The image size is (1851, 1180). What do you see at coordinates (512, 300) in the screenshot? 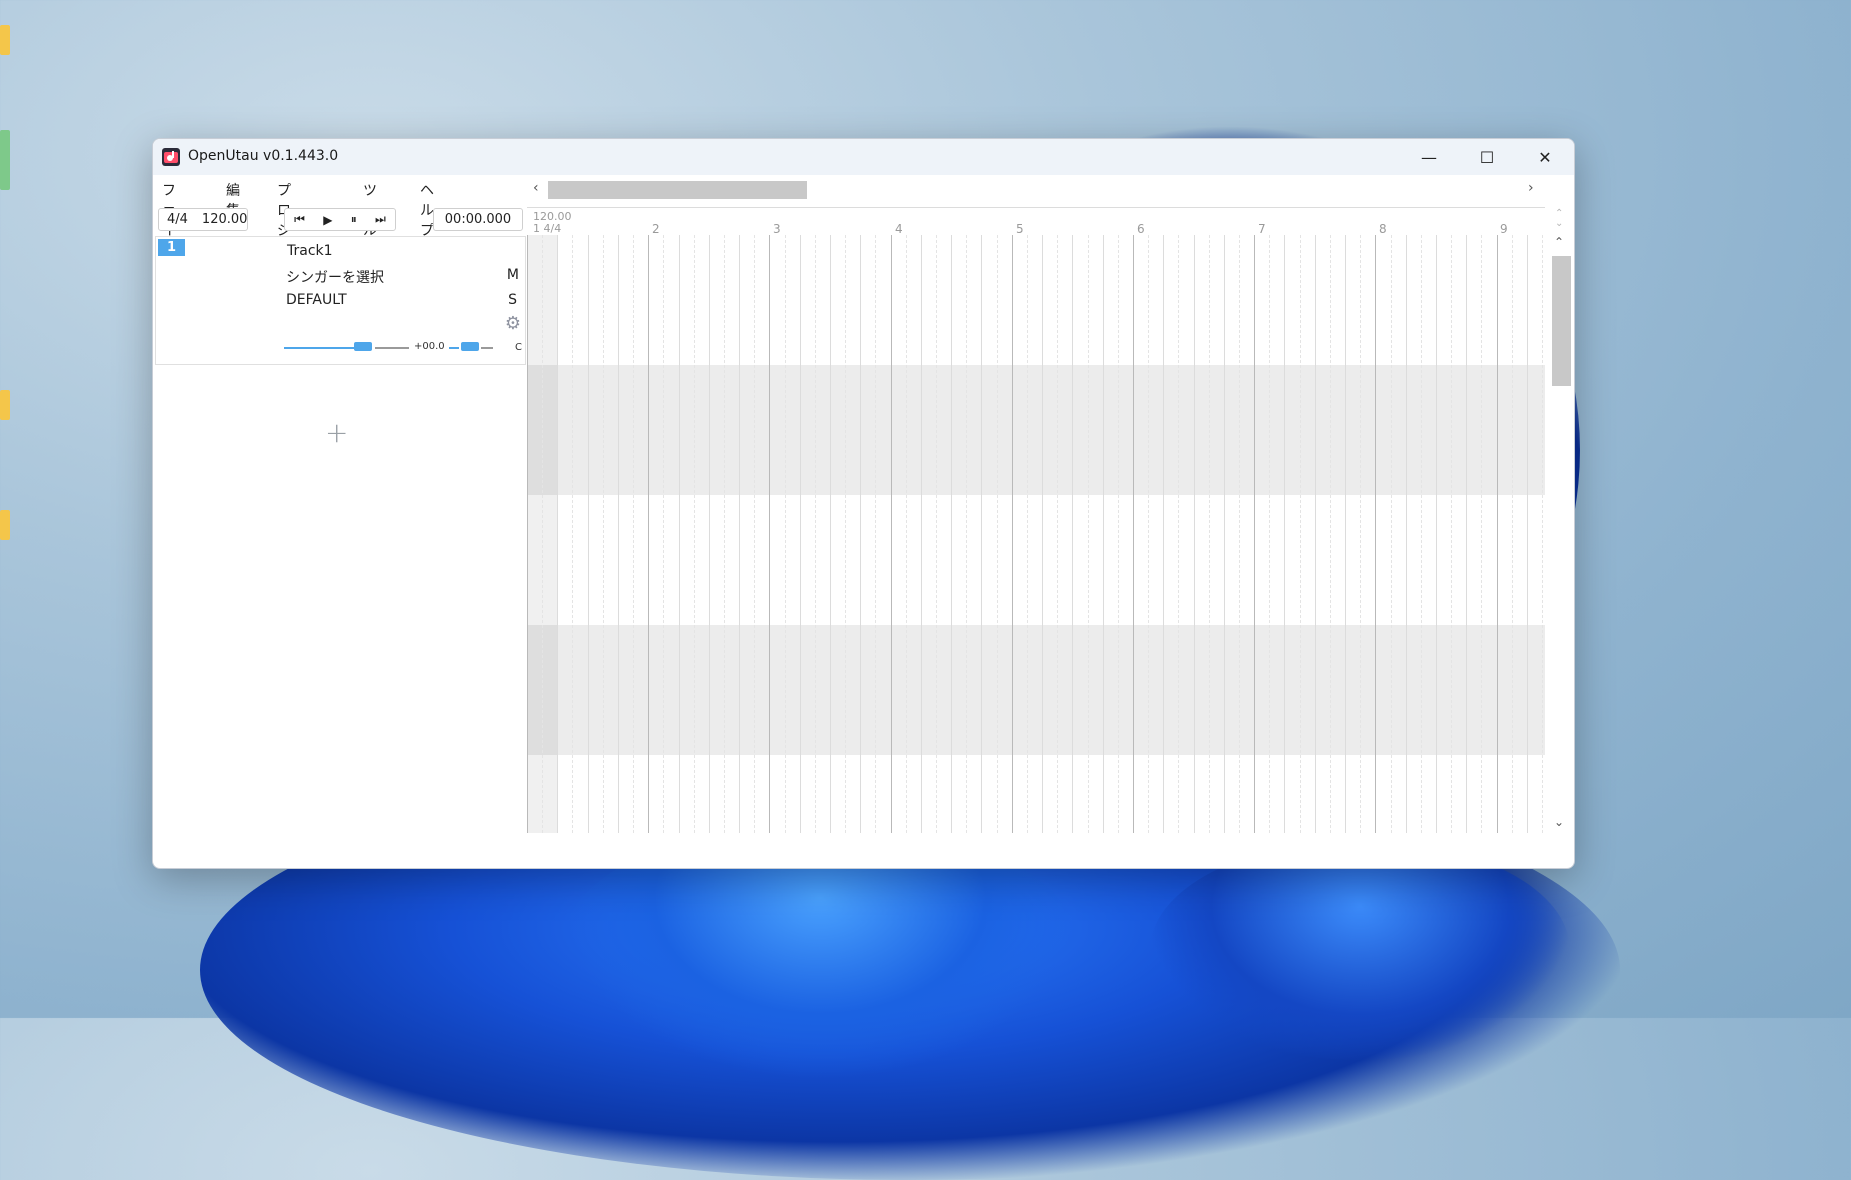
I see `solo-button: S` at bounding box center [512, 300].